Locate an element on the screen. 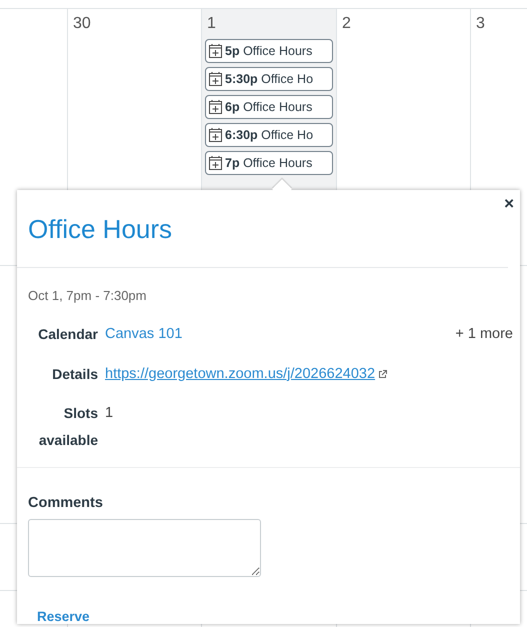 Image resolution: width=527 pixels, height=627 pixels. day-number: 1 is located at coordinates (211, 24).